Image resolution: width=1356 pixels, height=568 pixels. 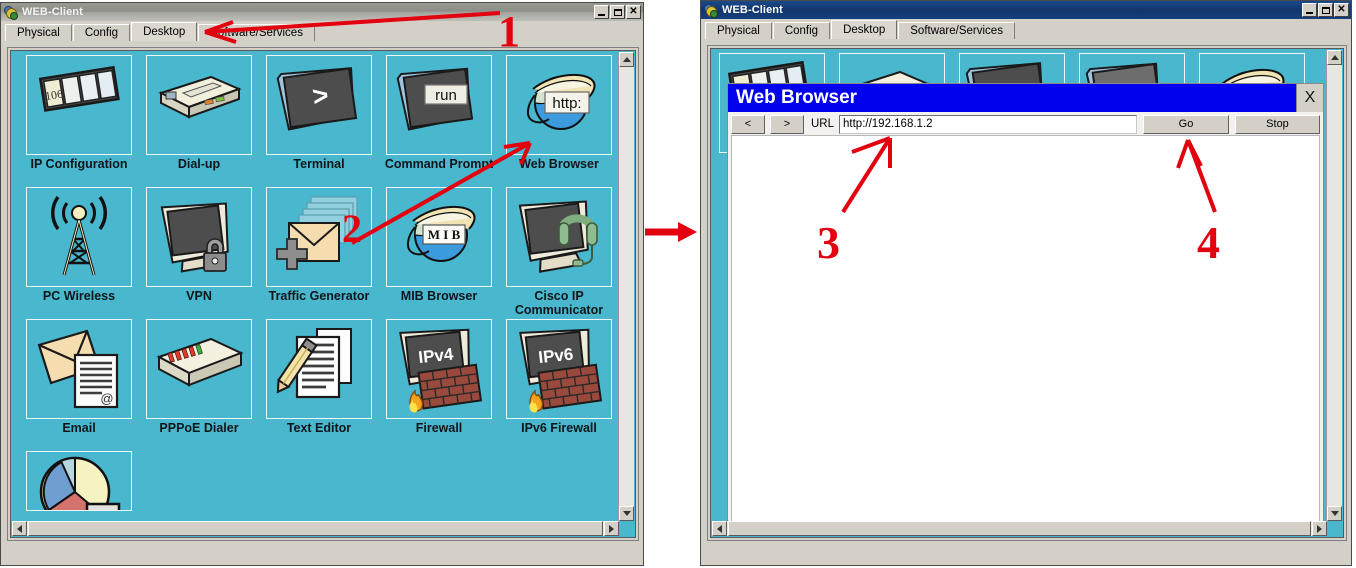 I want to click on desktop-item-firewall: IPv4 Firewall, so click(x=439, y=385).